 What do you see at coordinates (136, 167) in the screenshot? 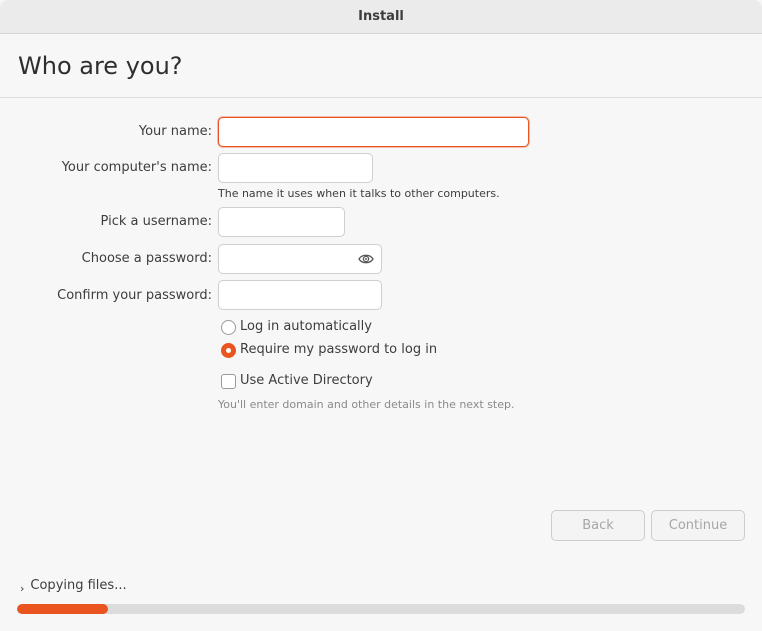
I see `computer-name-label: Your computer's name:` at bounding box center [136, 167].